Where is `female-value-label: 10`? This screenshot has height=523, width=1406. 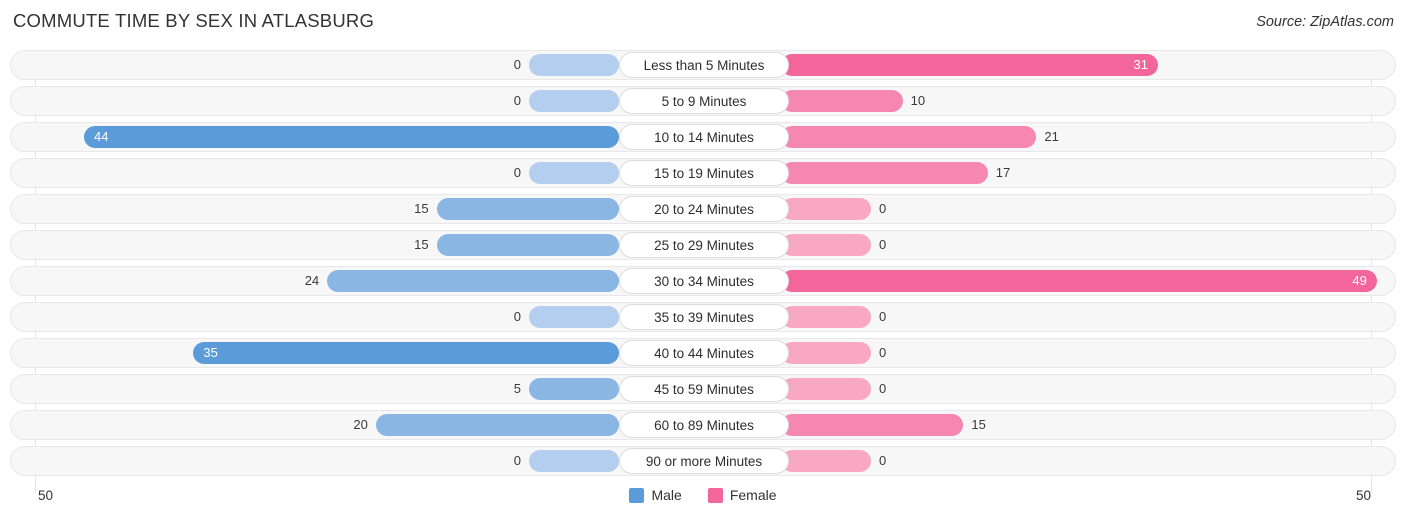 female-value-label: 10 is located at coordinates (918, 100).